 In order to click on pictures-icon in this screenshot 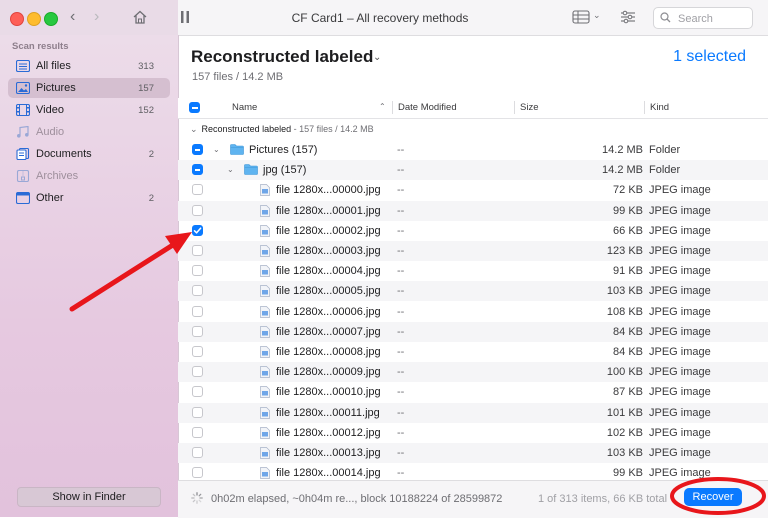, I will do `click(23, 88)`.